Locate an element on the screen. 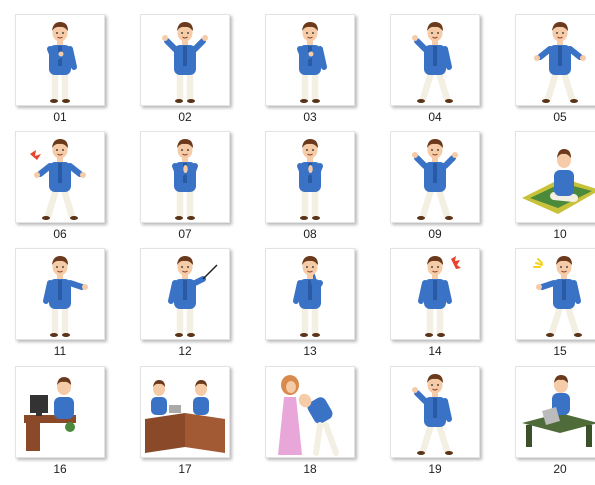 This screenshot has height=485, width=595. thumbnail-item: 12 is located at coordinates (185, 305).